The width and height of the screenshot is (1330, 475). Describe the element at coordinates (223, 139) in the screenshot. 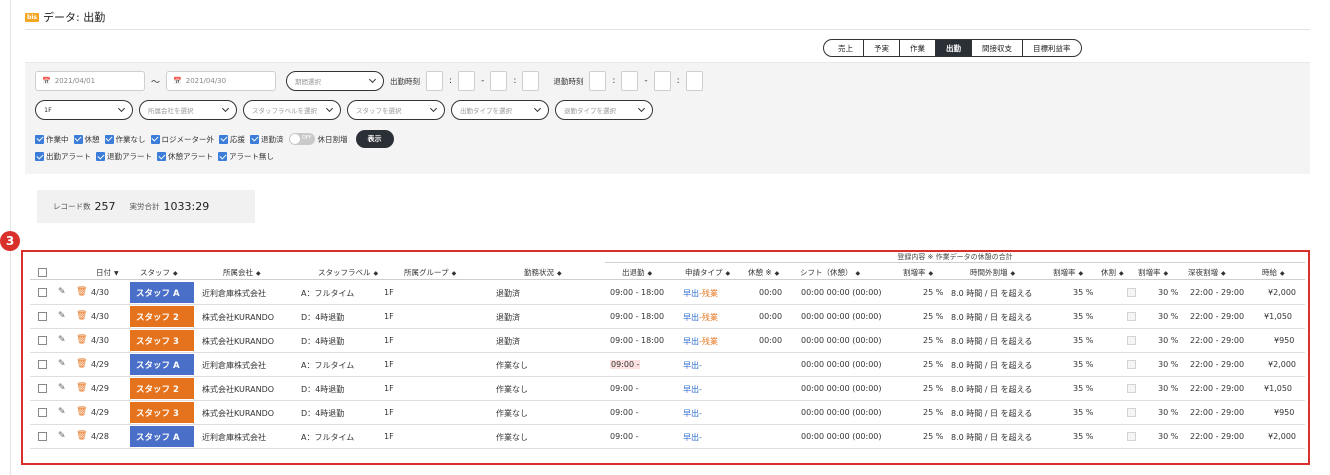

I see `checkbox-checked-icon` at that location.